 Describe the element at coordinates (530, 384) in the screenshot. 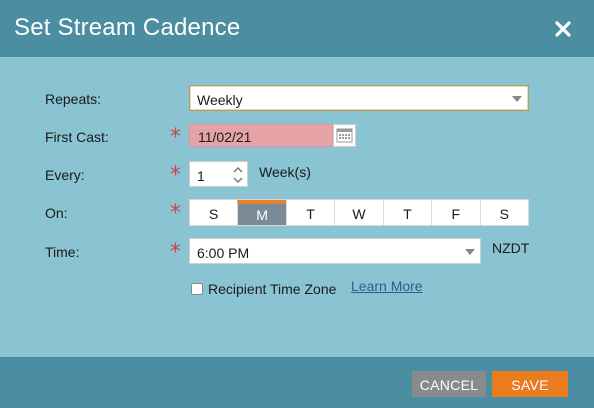

I see `save-button: SAVE` at that location.